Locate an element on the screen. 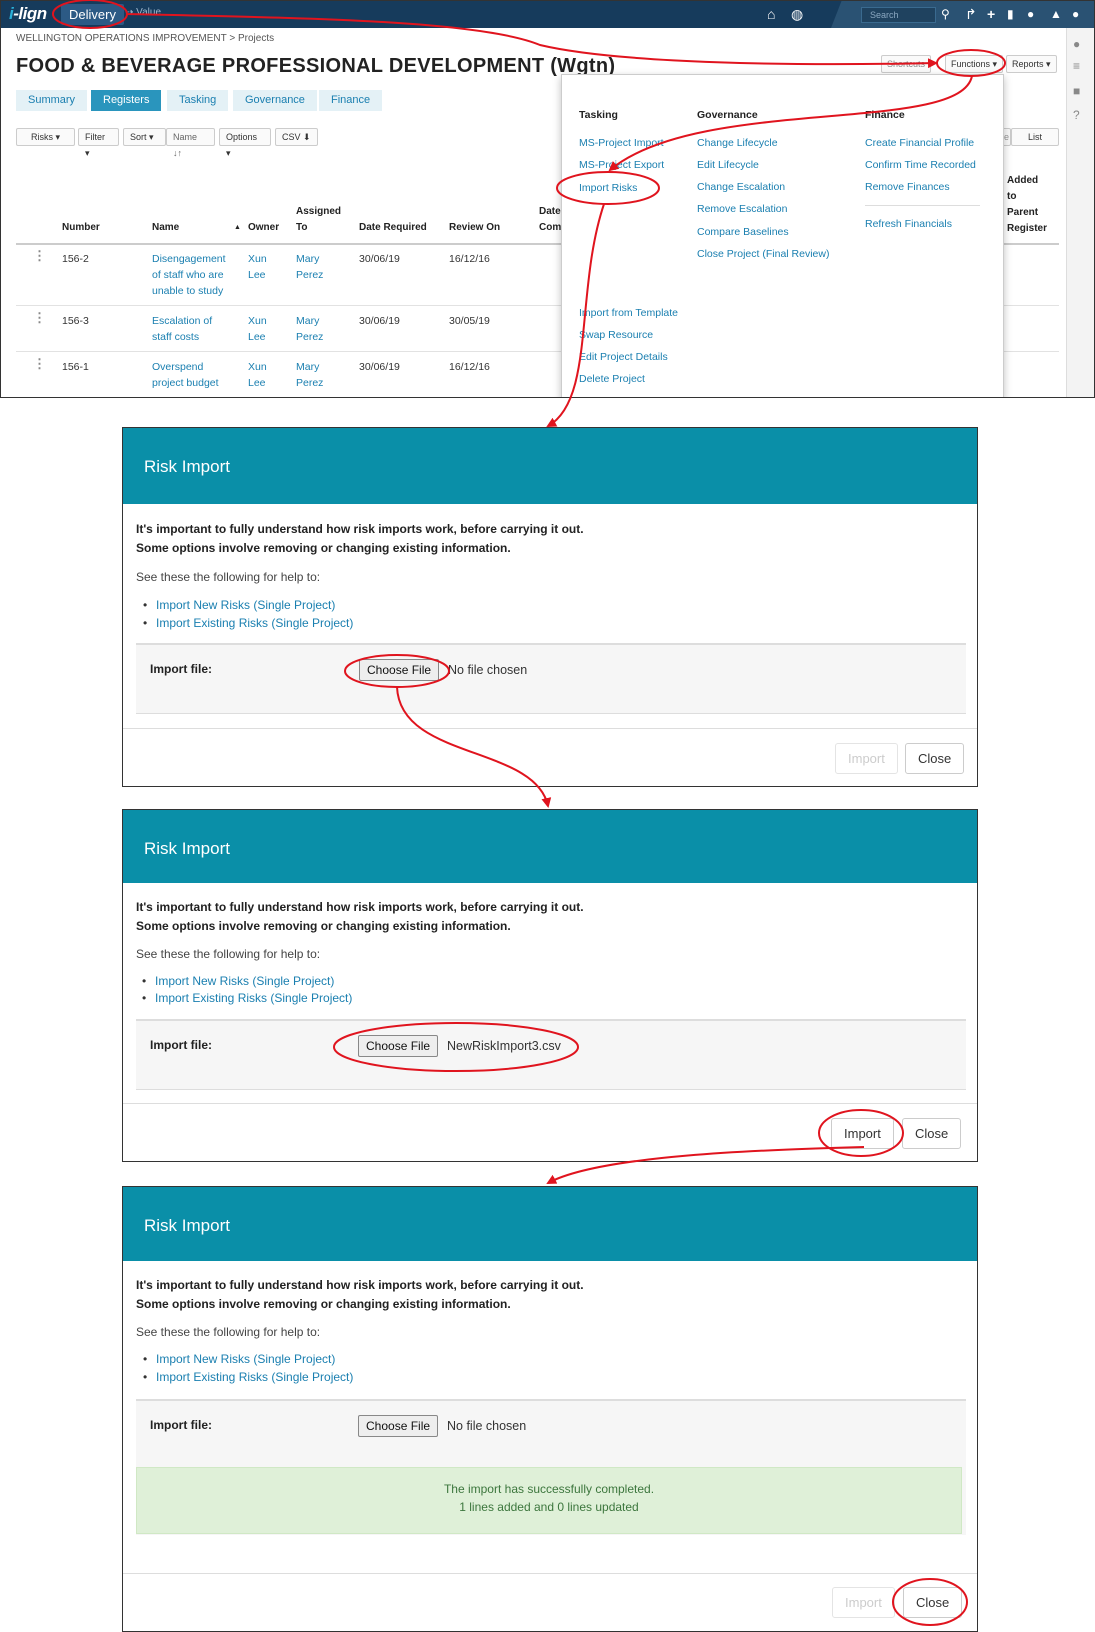 This screenshot has height=1632, width=1095. dialog-header: Risk Import is located at coordinates (550, 846).